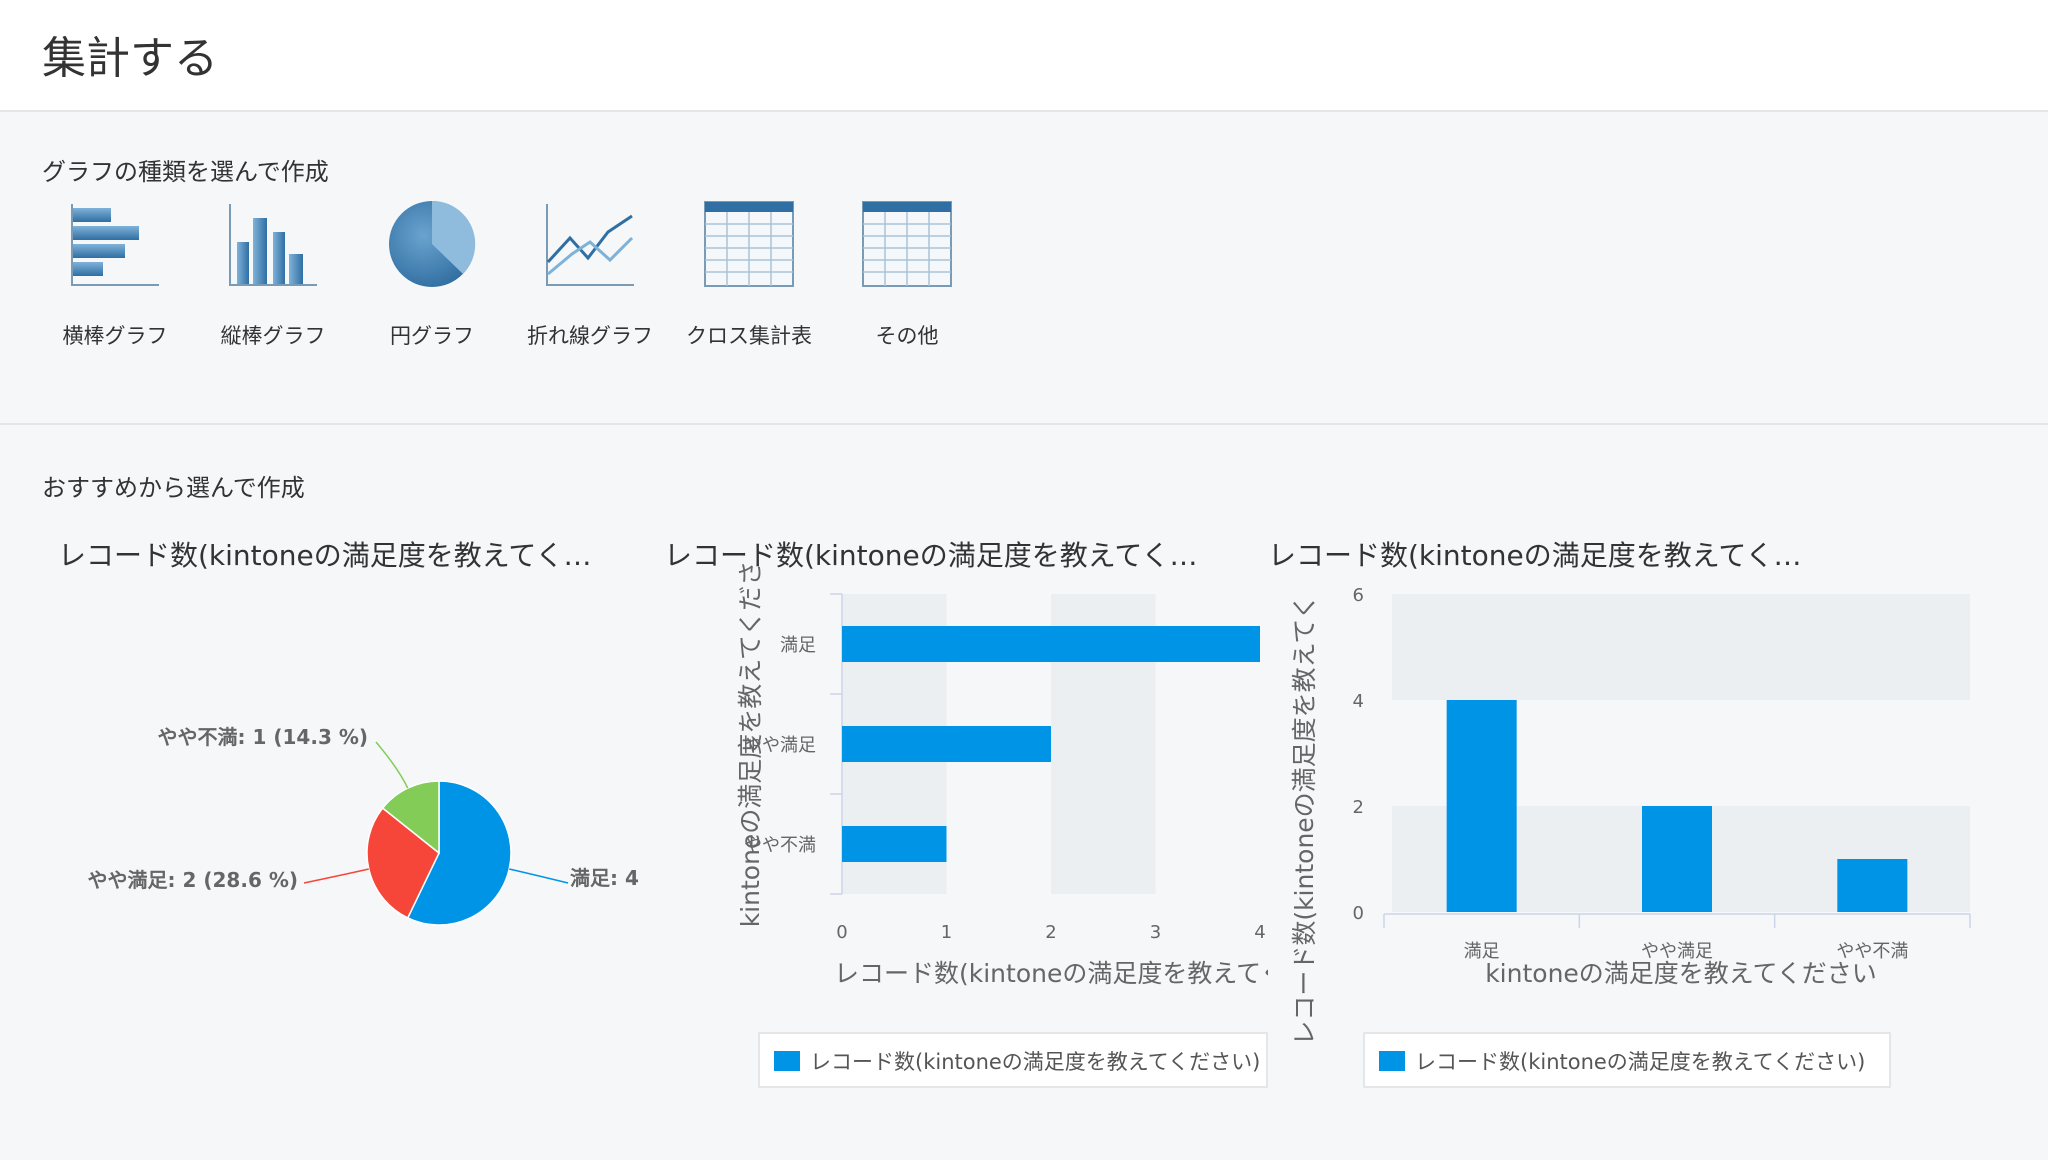  What do you see at coordinates (749, 244) in the screenshot?
I see `cross-table-icon` at bounding box center [749, 244].